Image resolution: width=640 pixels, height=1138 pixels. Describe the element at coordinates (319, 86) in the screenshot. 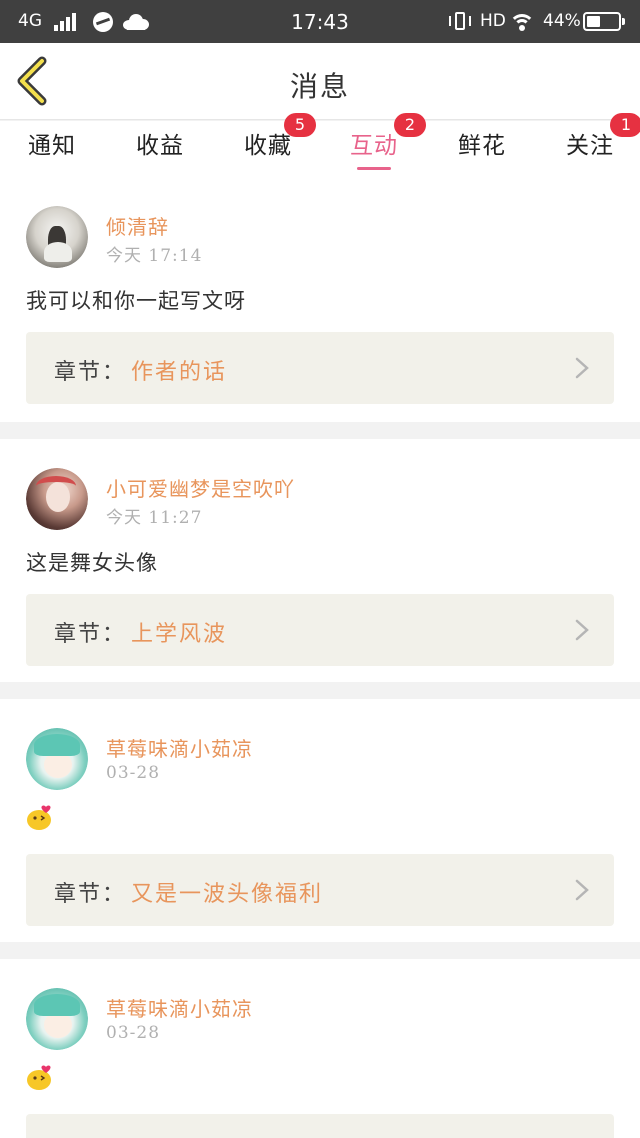

I see `page-title: 消息` at that location.